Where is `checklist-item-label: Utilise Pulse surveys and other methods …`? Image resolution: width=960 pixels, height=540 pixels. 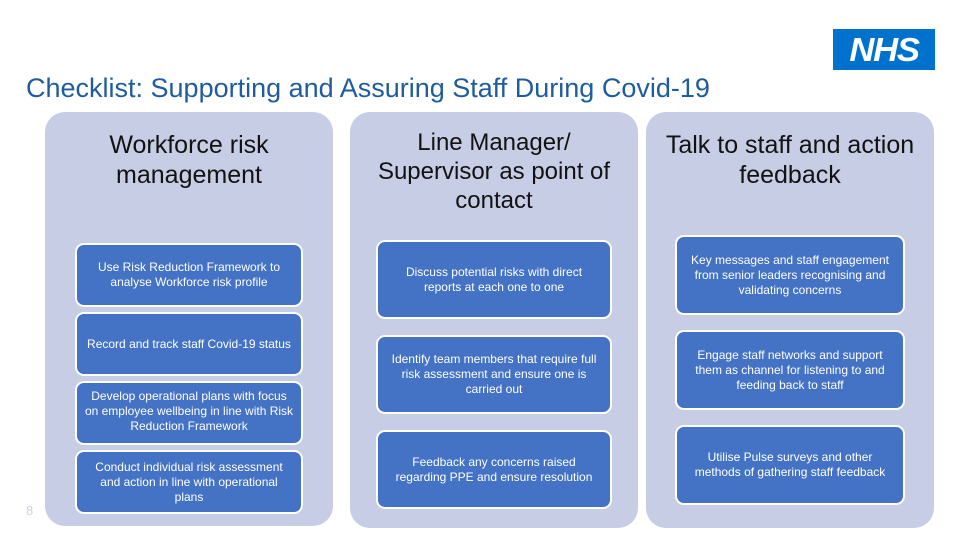 checklist-item-label: Utilise Pulse surveys and other methods … is located at coordinates (790, 464).